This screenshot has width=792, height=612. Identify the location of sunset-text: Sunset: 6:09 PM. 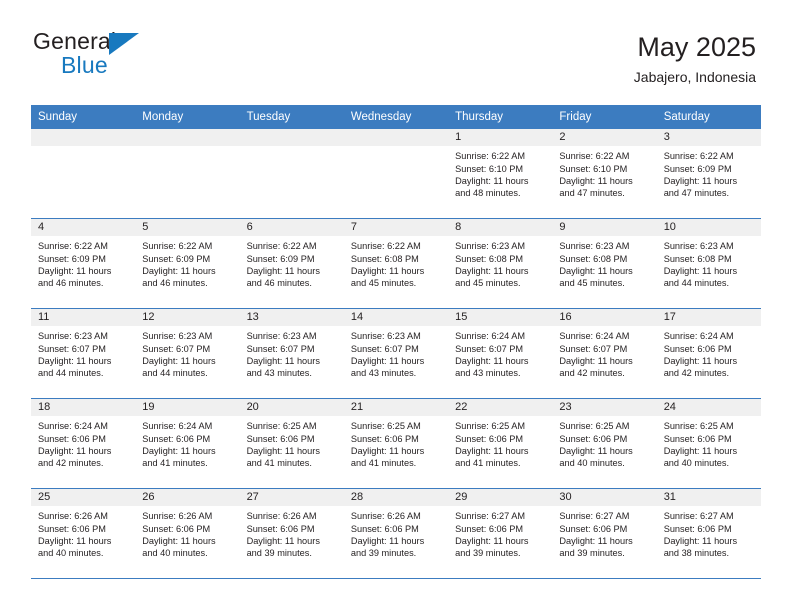
(280, 258).